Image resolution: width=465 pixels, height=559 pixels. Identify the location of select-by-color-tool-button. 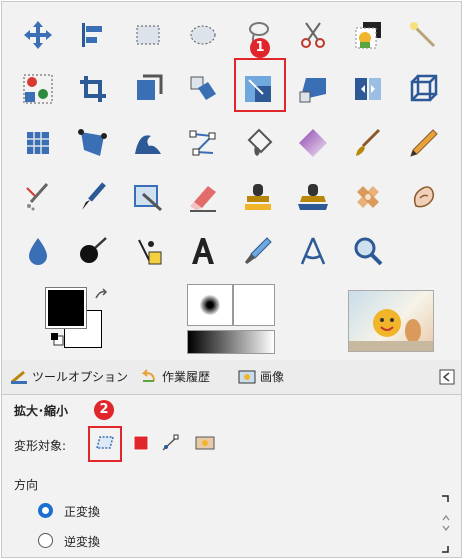
(37, 89).